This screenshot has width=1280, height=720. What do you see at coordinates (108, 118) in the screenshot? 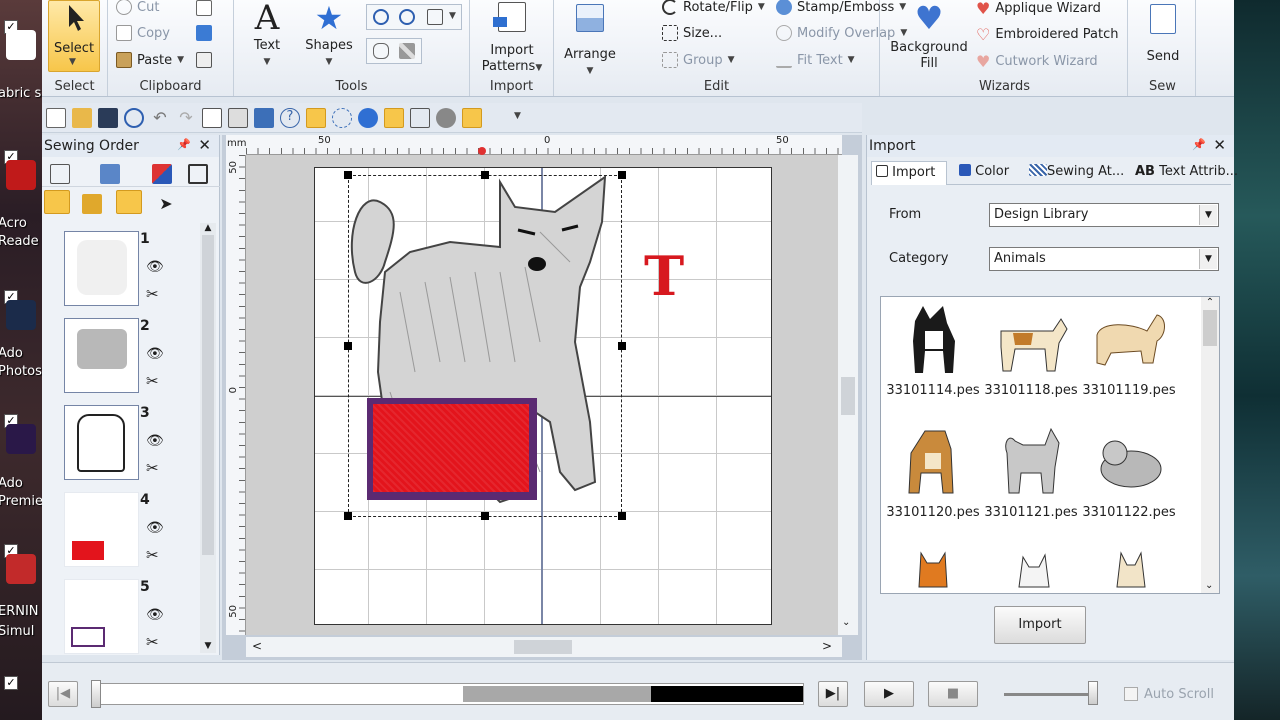
I see `save-icon` at bounding box center [108, 118].